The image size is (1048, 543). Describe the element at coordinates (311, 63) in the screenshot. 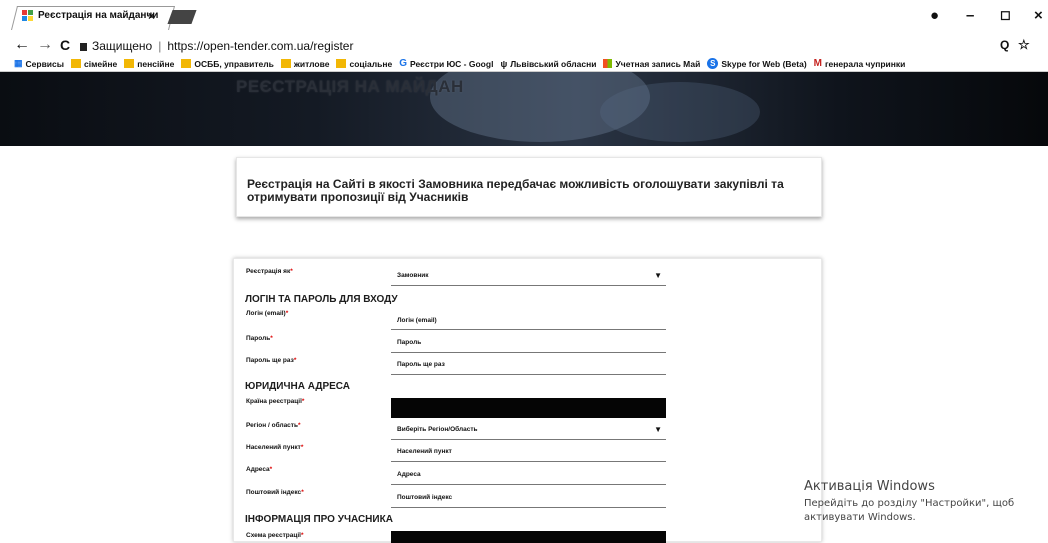

I see `bookmark-label: житлове` at that location.